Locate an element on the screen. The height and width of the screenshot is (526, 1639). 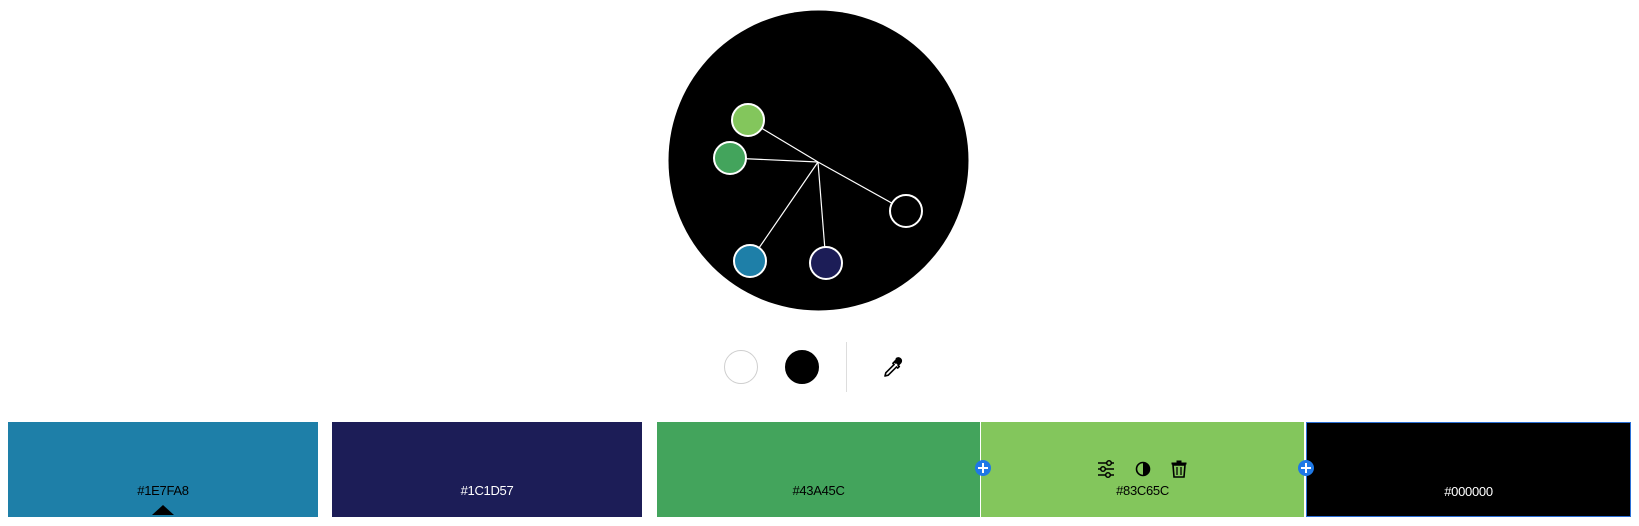
tool-bar is located at coordinates (824, 366).